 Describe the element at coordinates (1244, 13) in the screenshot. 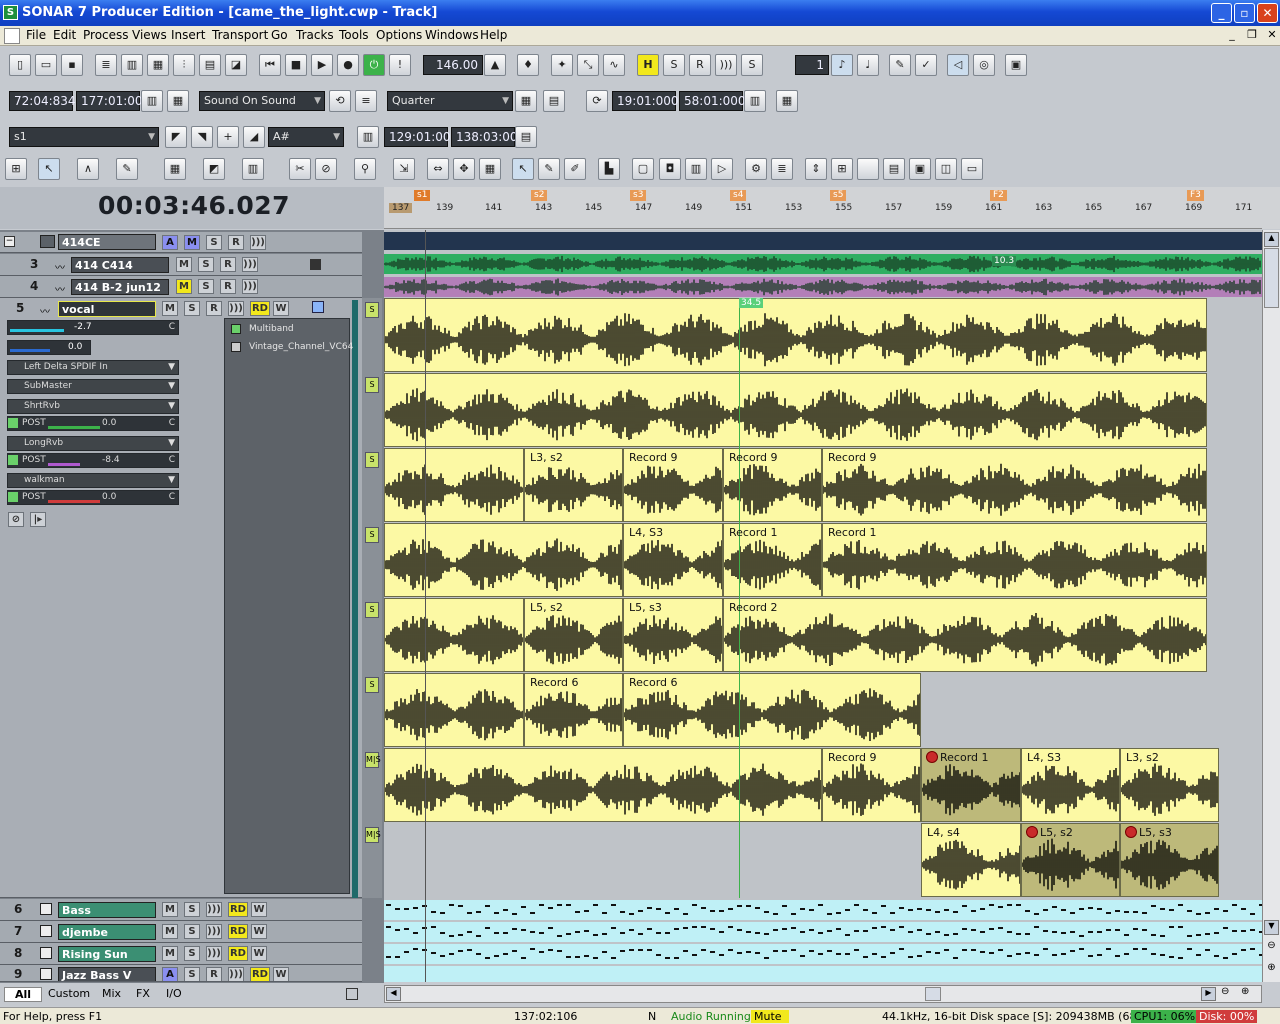

I see `maximize-button: ▫` at that location.